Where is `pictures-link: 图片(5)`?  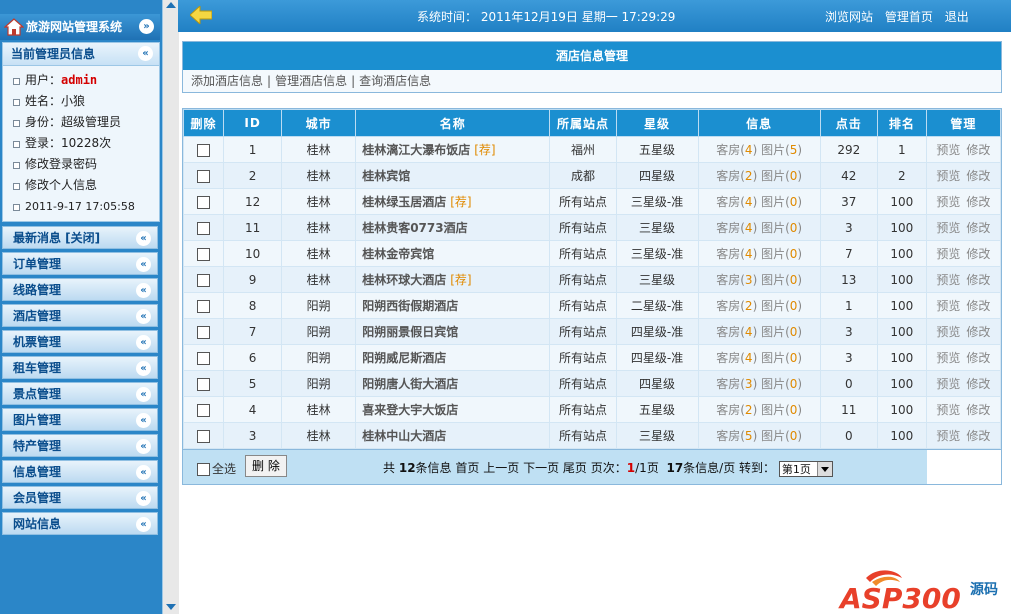 pictures-link: 图片(5) is located at coordinates (781, 150).